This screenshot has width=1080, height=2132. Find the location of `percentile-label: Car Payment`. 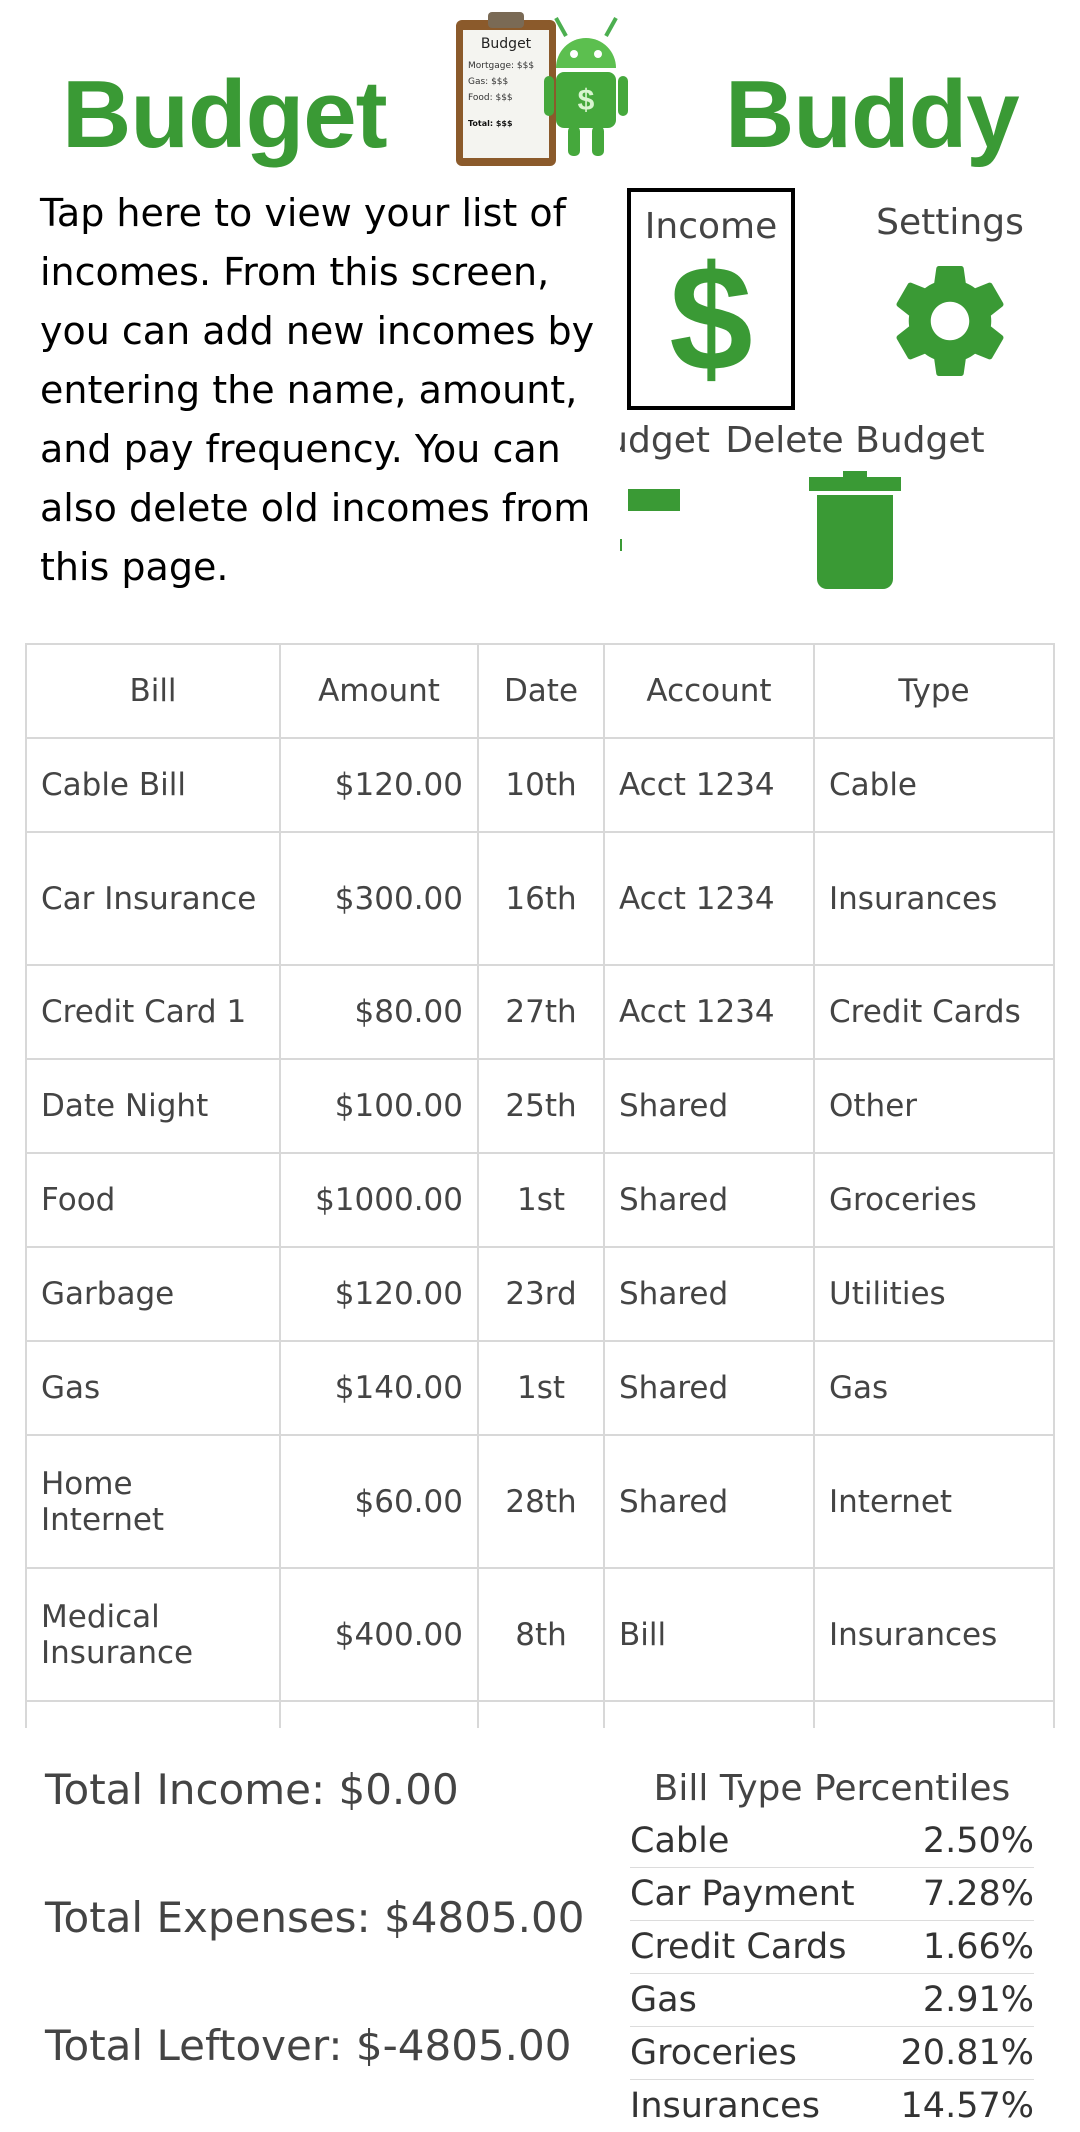

percentile-label: Car Payment is located at coordinates (742, 1894).